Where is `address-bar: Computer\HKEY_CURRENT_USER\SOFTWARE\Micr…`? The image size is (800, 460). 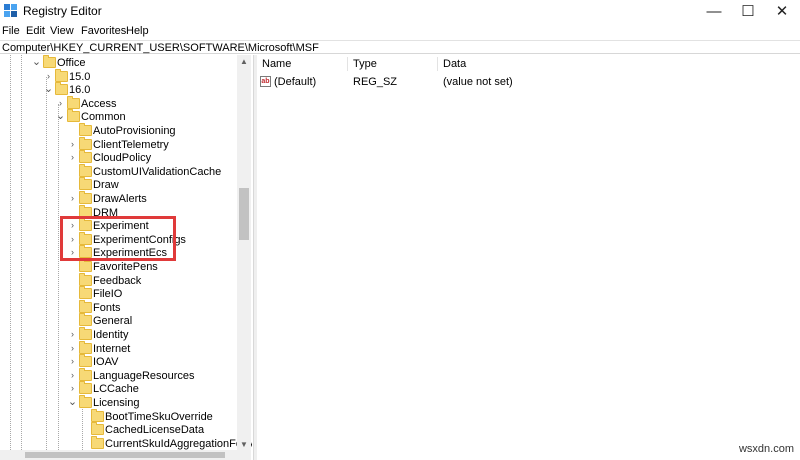 address-bar: Computer\HKEY_CURRENT_USER\SOFTWARE\Micr… is located at coordinates (400, 47).